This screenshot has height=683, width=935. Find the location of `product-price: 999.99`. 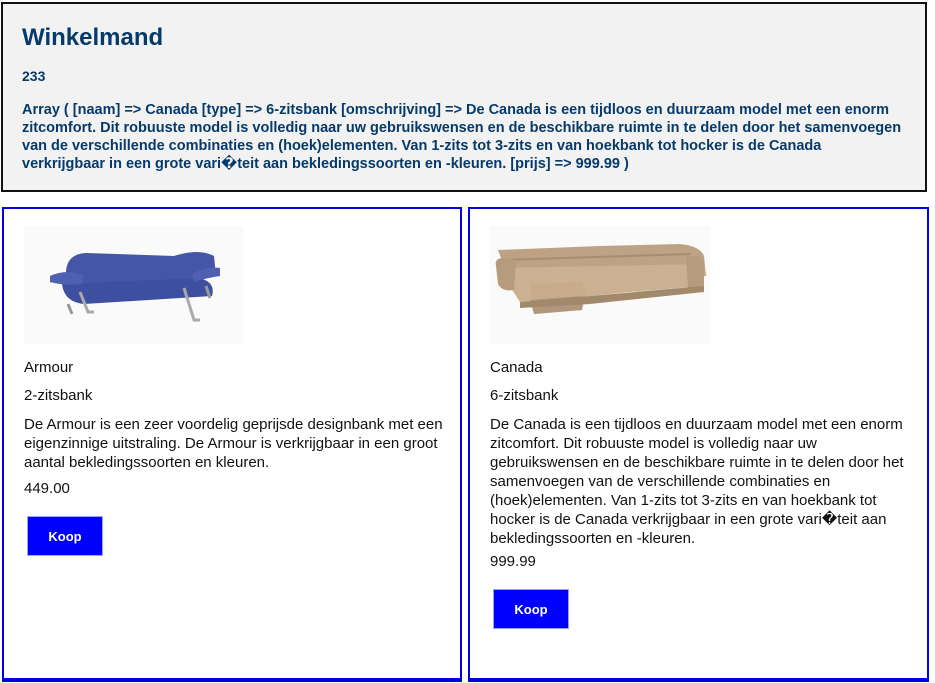

product-price: 999.99 is located at coordinates (513, 561).